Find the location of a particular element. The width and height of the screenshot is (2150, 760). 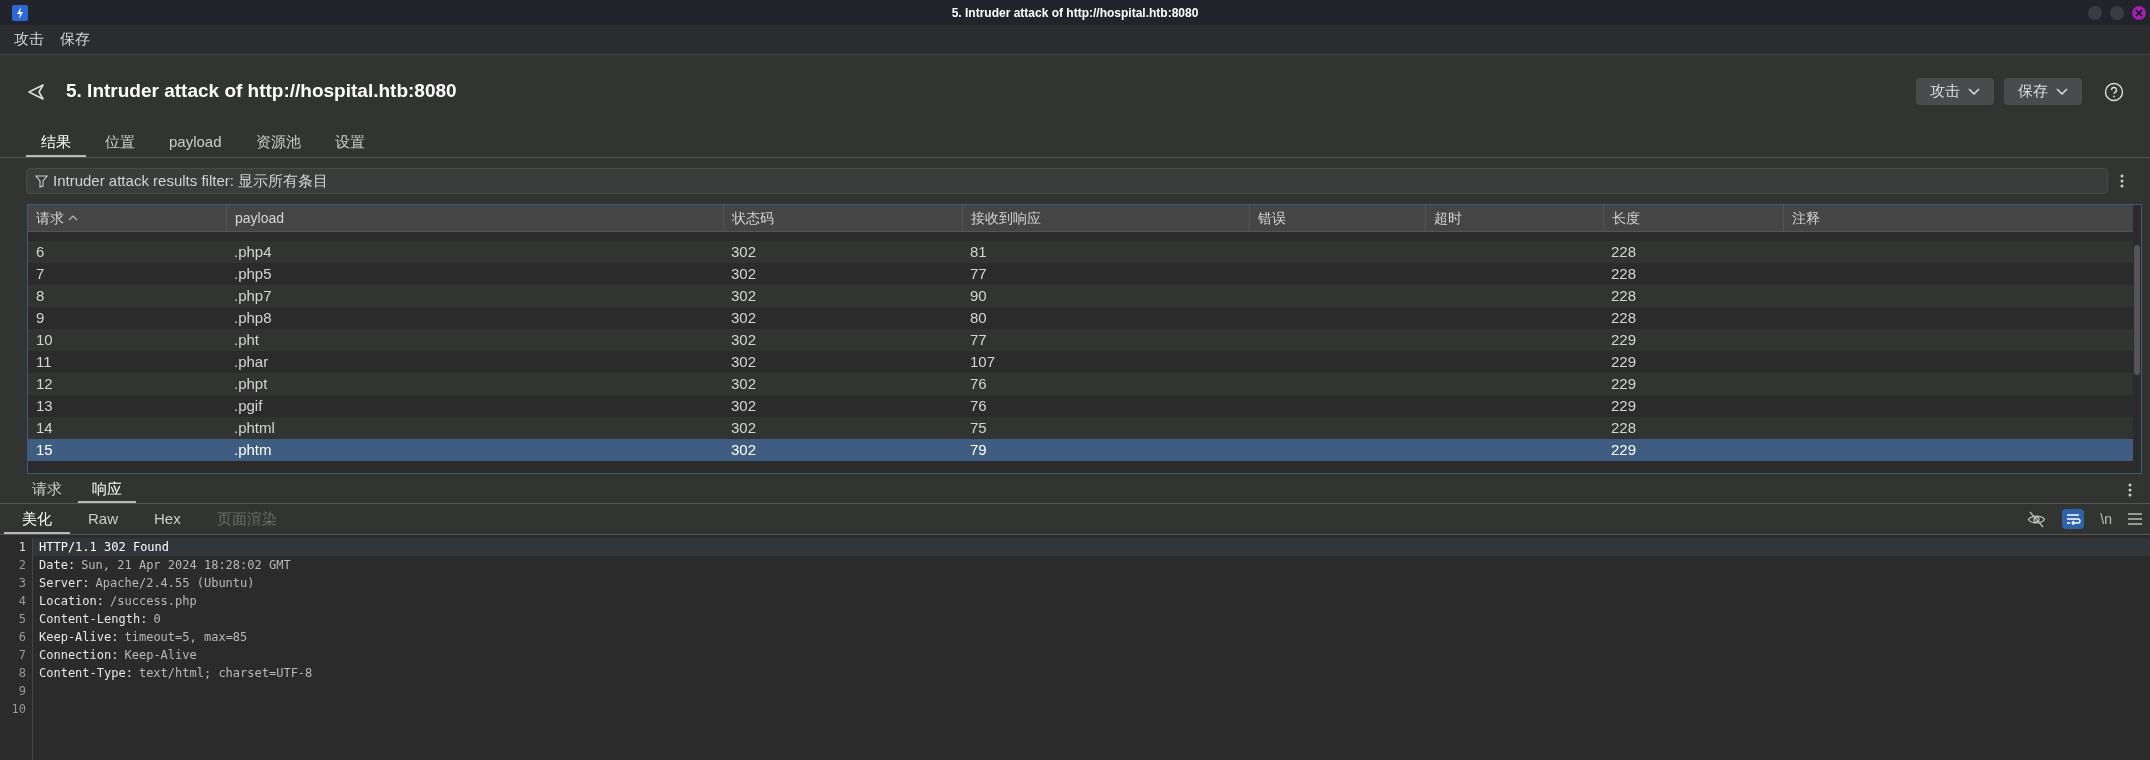

header-name: Location: is located at coordinates (72, 601).